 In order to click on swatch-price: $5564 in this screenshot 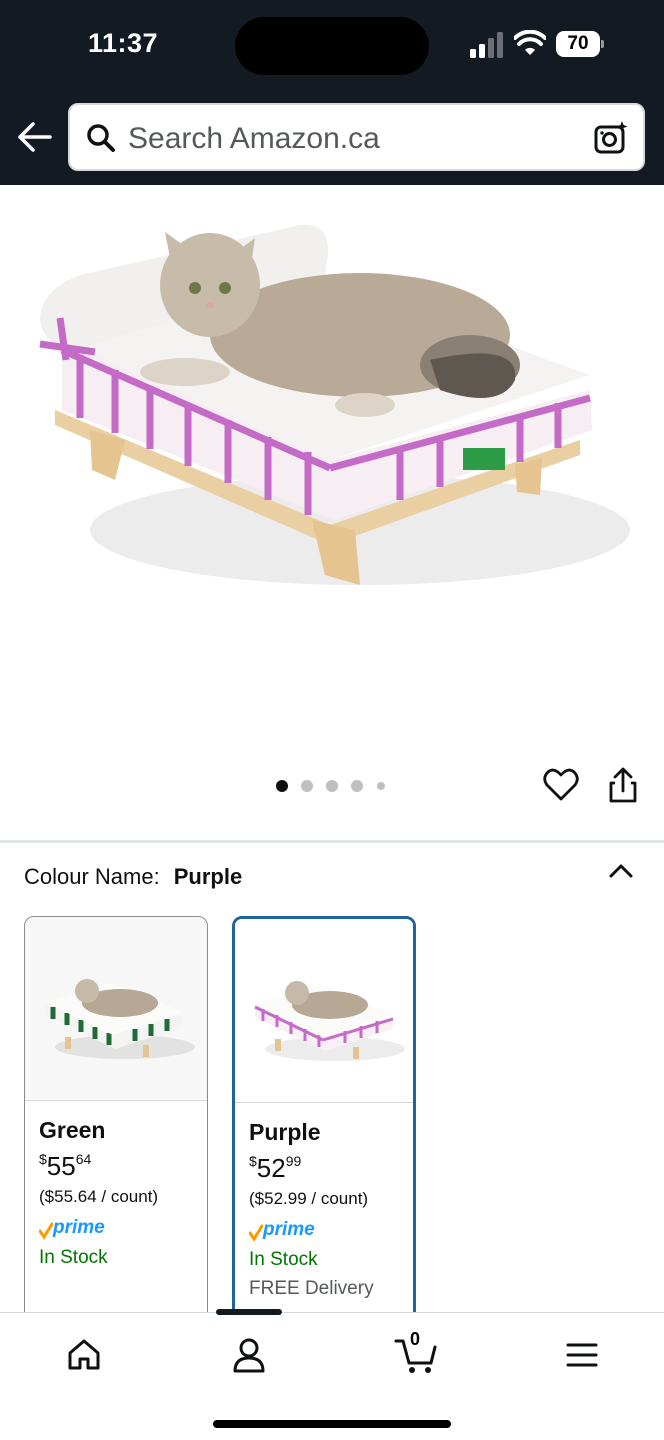, I will do `click(65, 1166)`.